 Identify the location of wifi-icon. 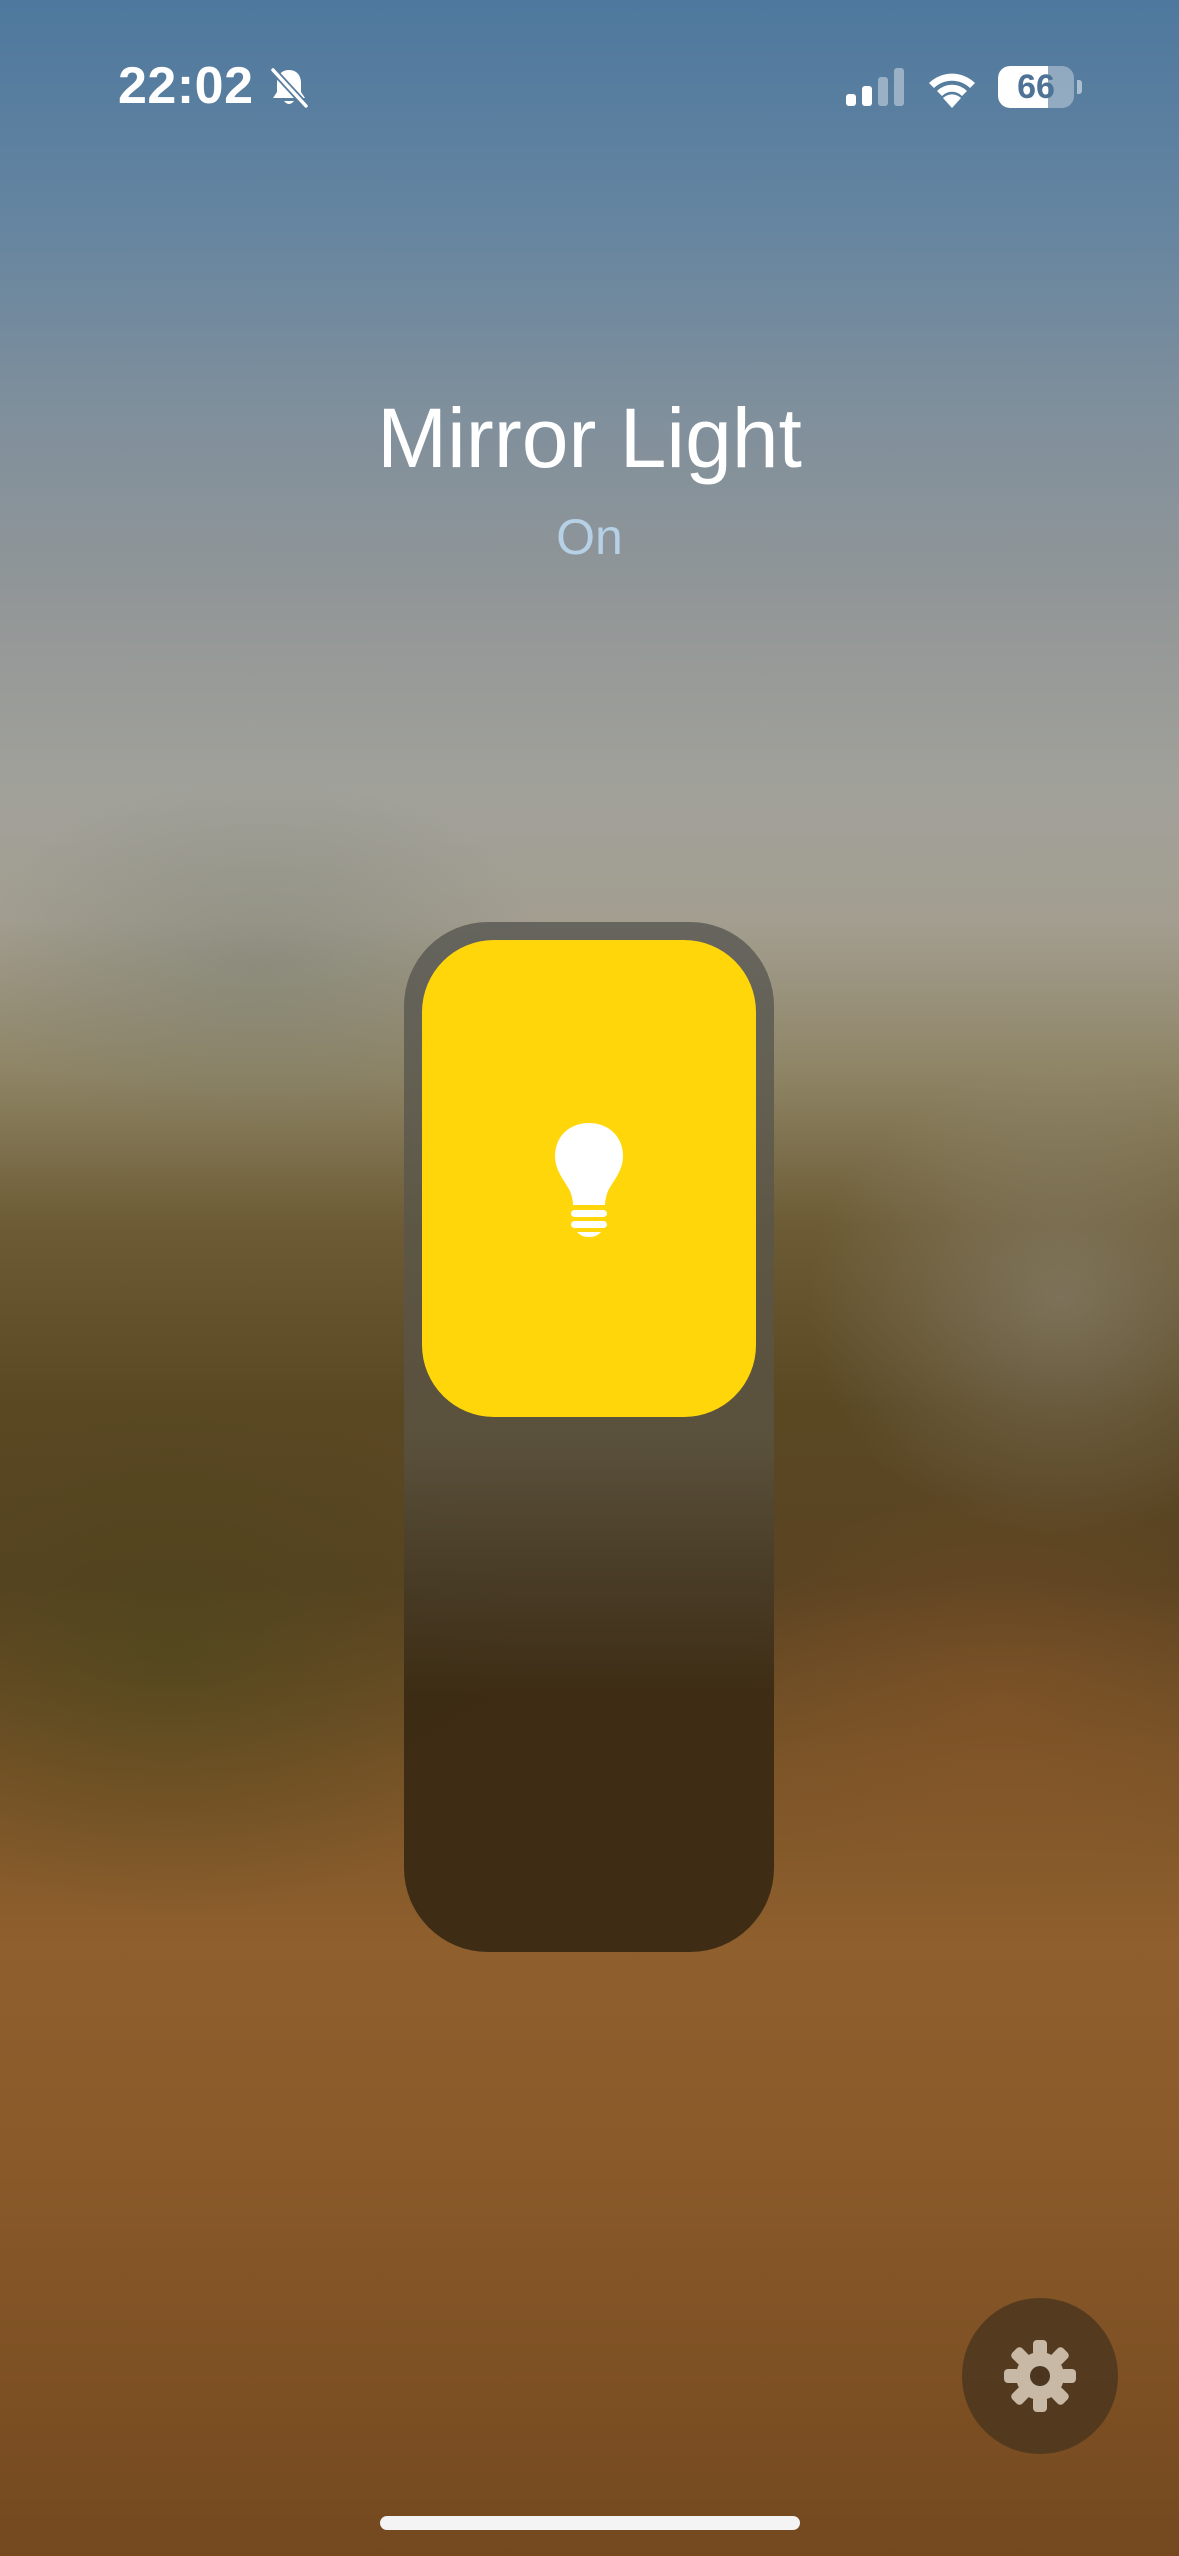
(952, 90).